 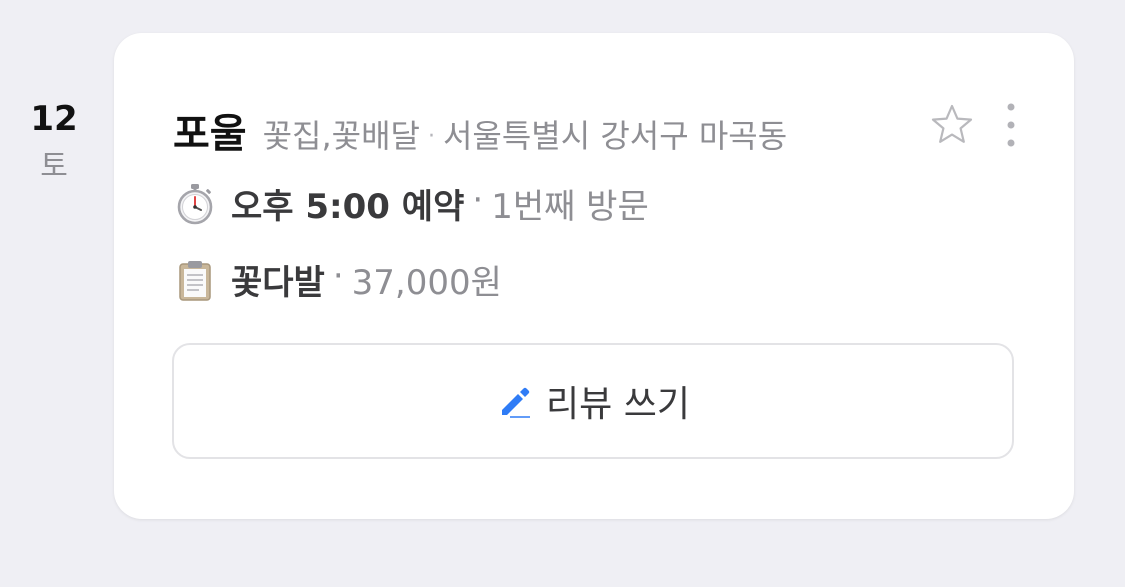 I want to click on date-column: 12 토, so click(x=54, y=142).